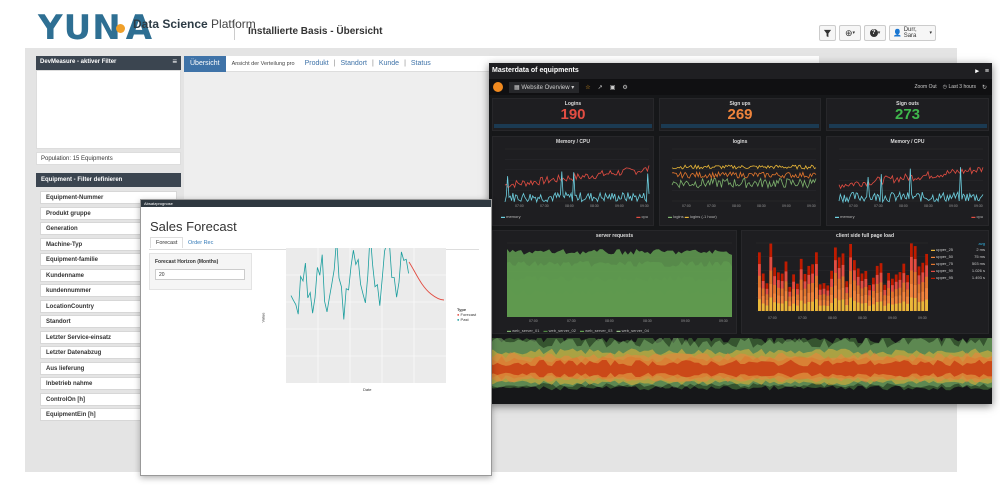 Image resolution: width=1000 pixels, height=486 pixels. Describe the element at coordinates (108, 180) in the screenshot. I see `filter-define-header: Equipment - Filter definieren` at that location.